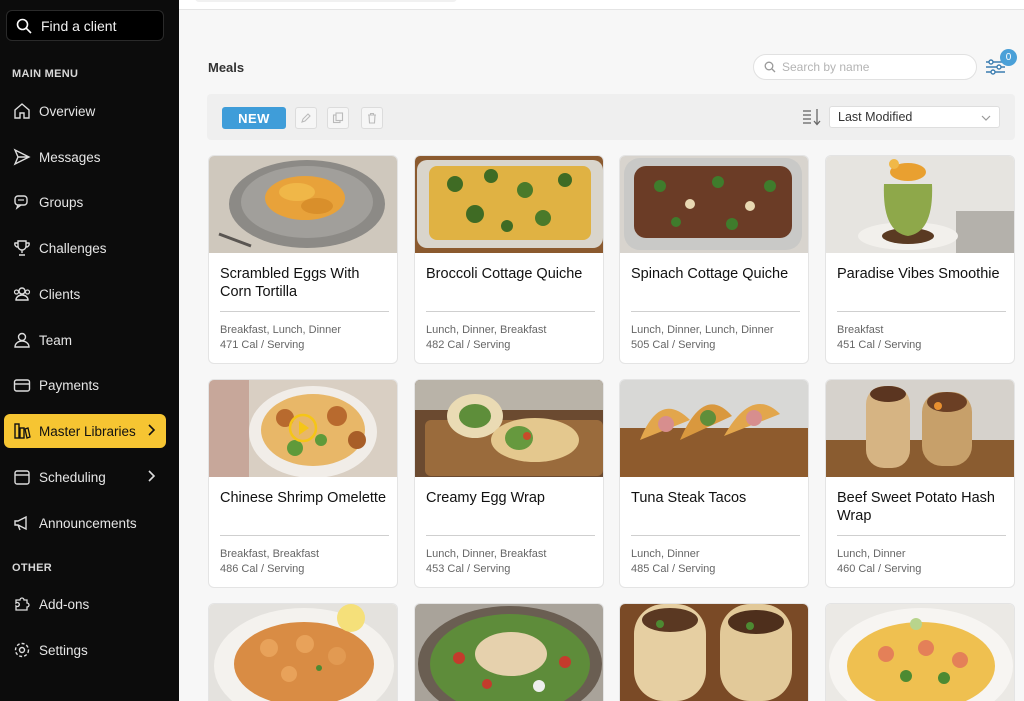 This screenshot has width=1024, height=701. Describe the element at coordinates (262, 345) in the screenshot. I see `meal-calories: 471 Cal / Serving` at that location.